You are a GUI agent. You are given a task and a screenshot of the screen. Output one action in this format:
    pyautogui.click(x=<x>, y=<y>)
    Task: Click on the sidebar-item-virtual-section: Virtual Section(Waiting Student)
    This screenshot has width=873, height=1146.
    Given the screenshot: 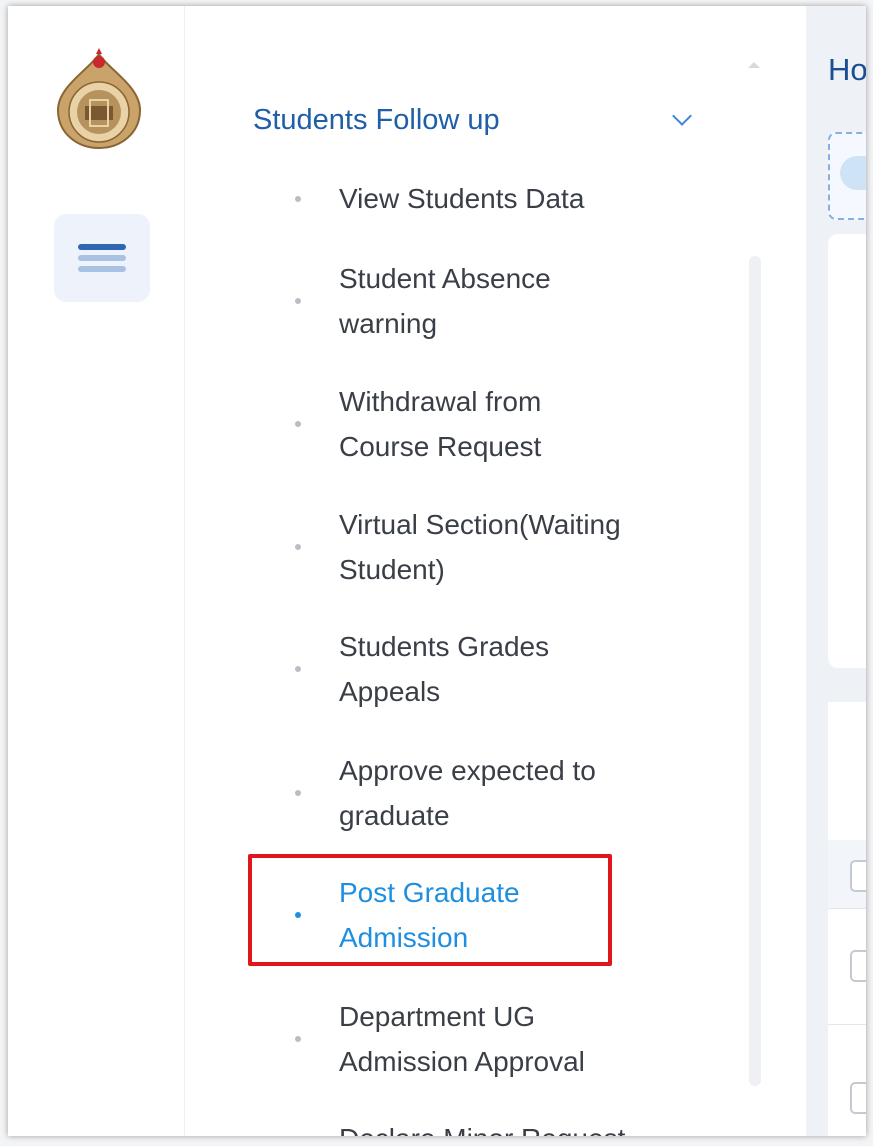 What is the action you would take?
    pyautogui.click(x=505, y=547)
    